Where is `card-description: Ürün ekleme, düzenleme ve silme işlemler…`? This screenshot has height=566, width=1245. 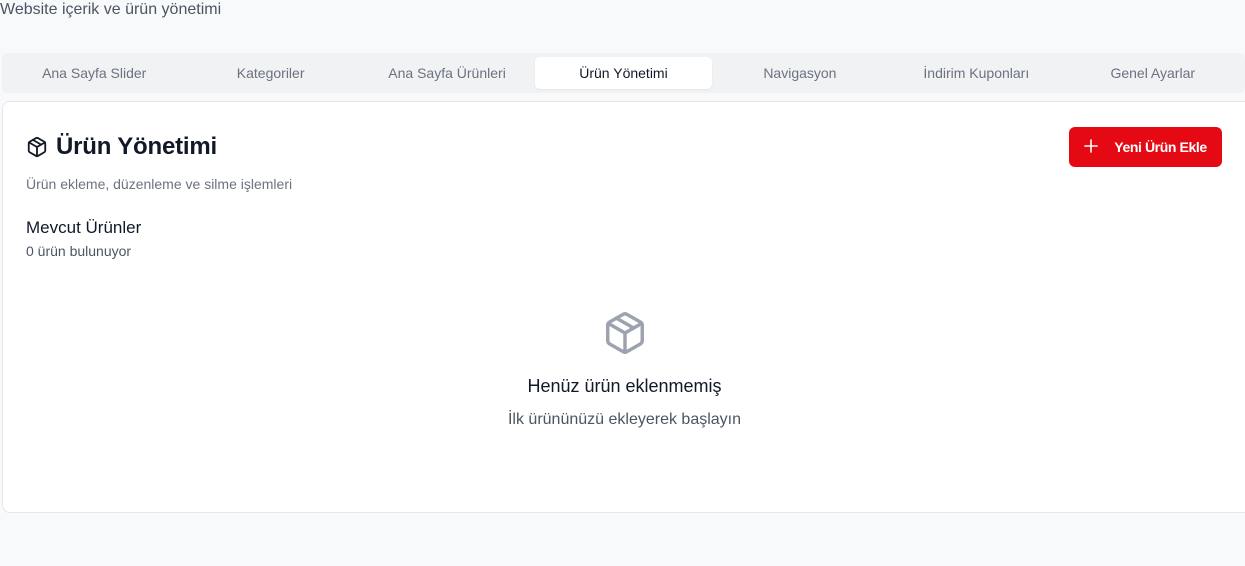
card-description: Ürün ekleme, düzenleme ve silme işlemler… is located at coordinates (159, 184).